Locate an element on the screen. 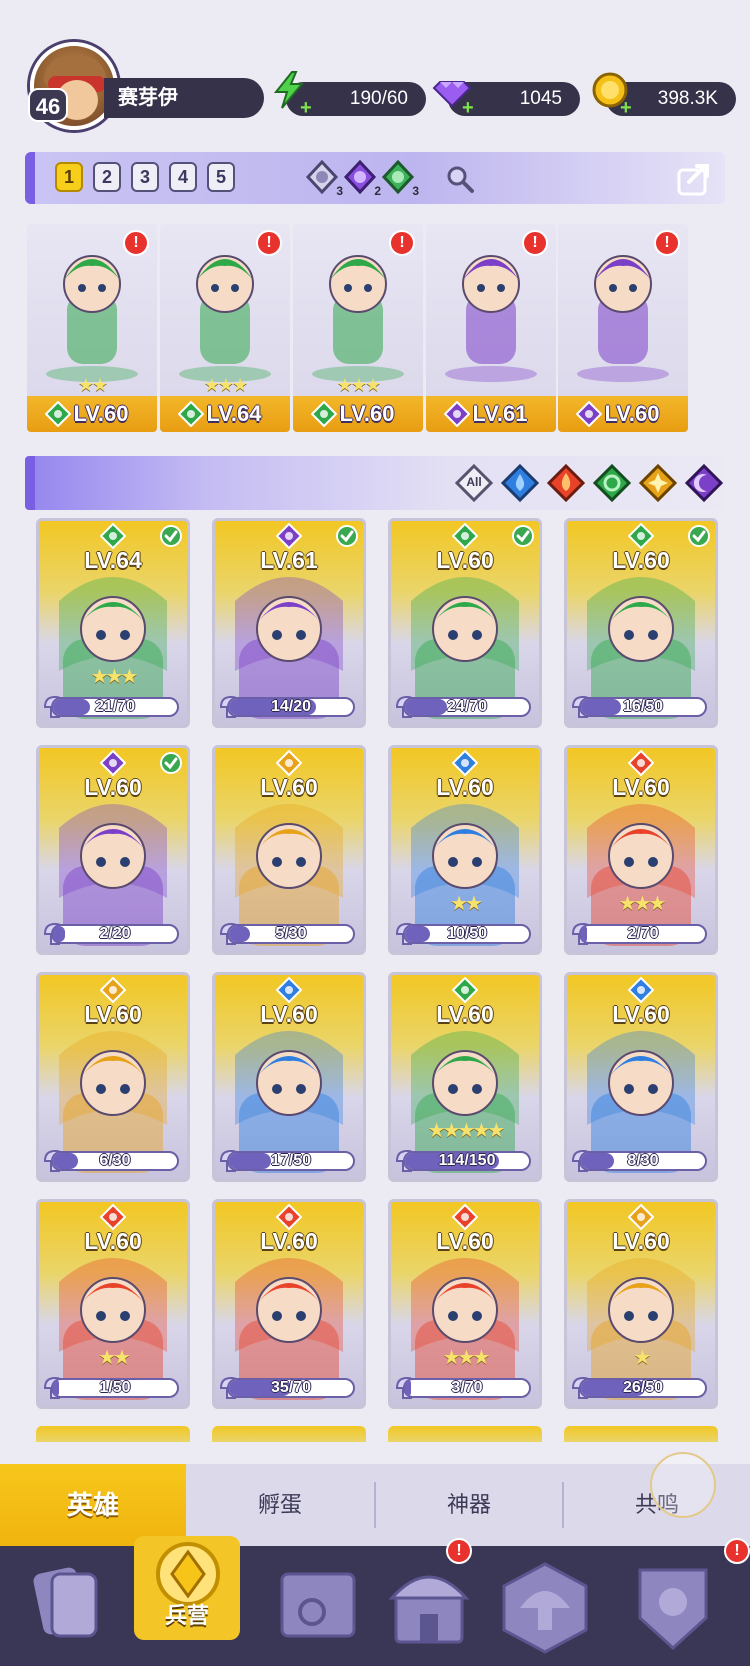 This screenshot has width=750, height=1666. hero-card: LV.60 ★★ 1/50 is located at coordinates (113, 1304).